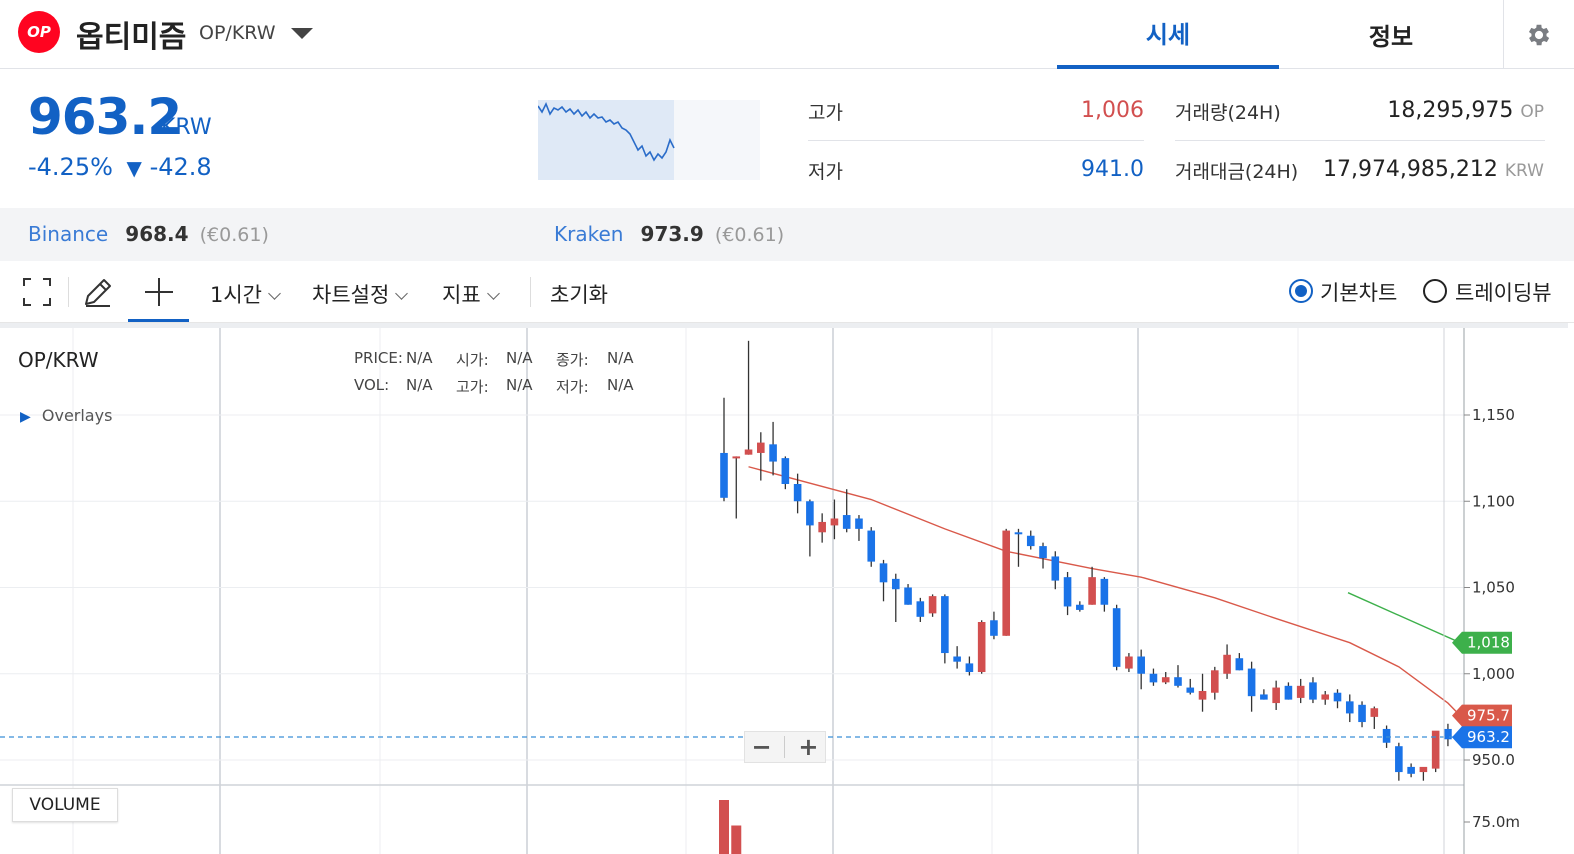  I want to click on exchange-kraken: Kraken 973.9 (€0.61), so click(669, 234).